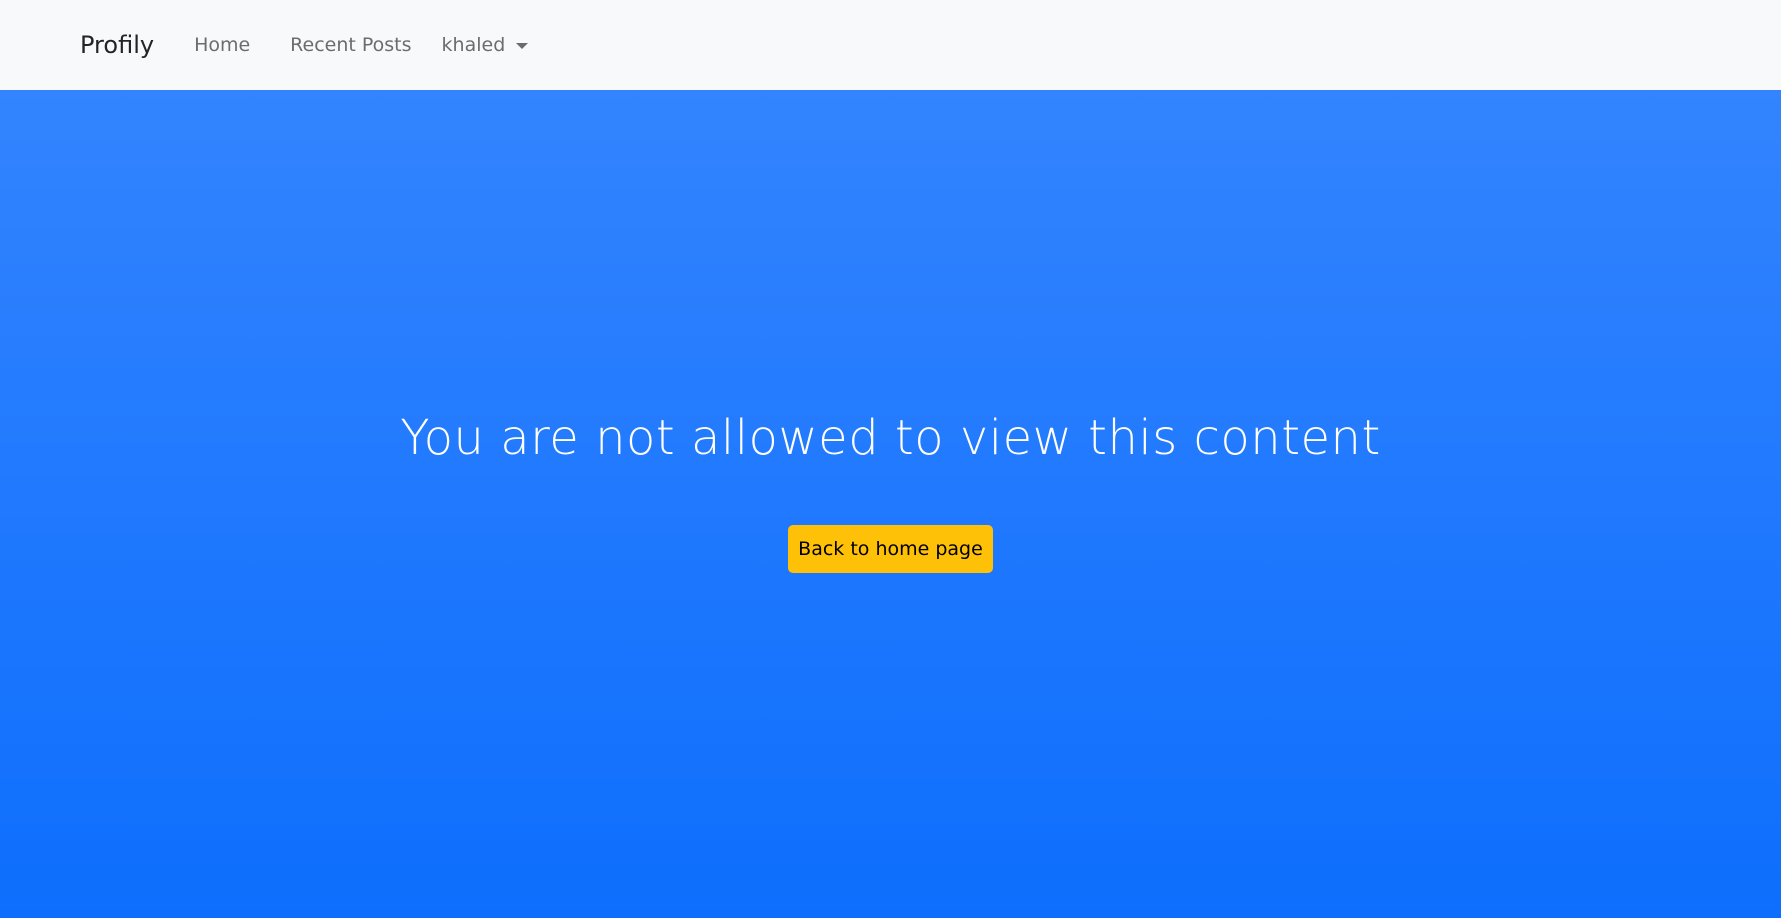 This screenshot has width=1781, height=920. I want to click on back-to-home-button: Back to home page, so click(890, 549).